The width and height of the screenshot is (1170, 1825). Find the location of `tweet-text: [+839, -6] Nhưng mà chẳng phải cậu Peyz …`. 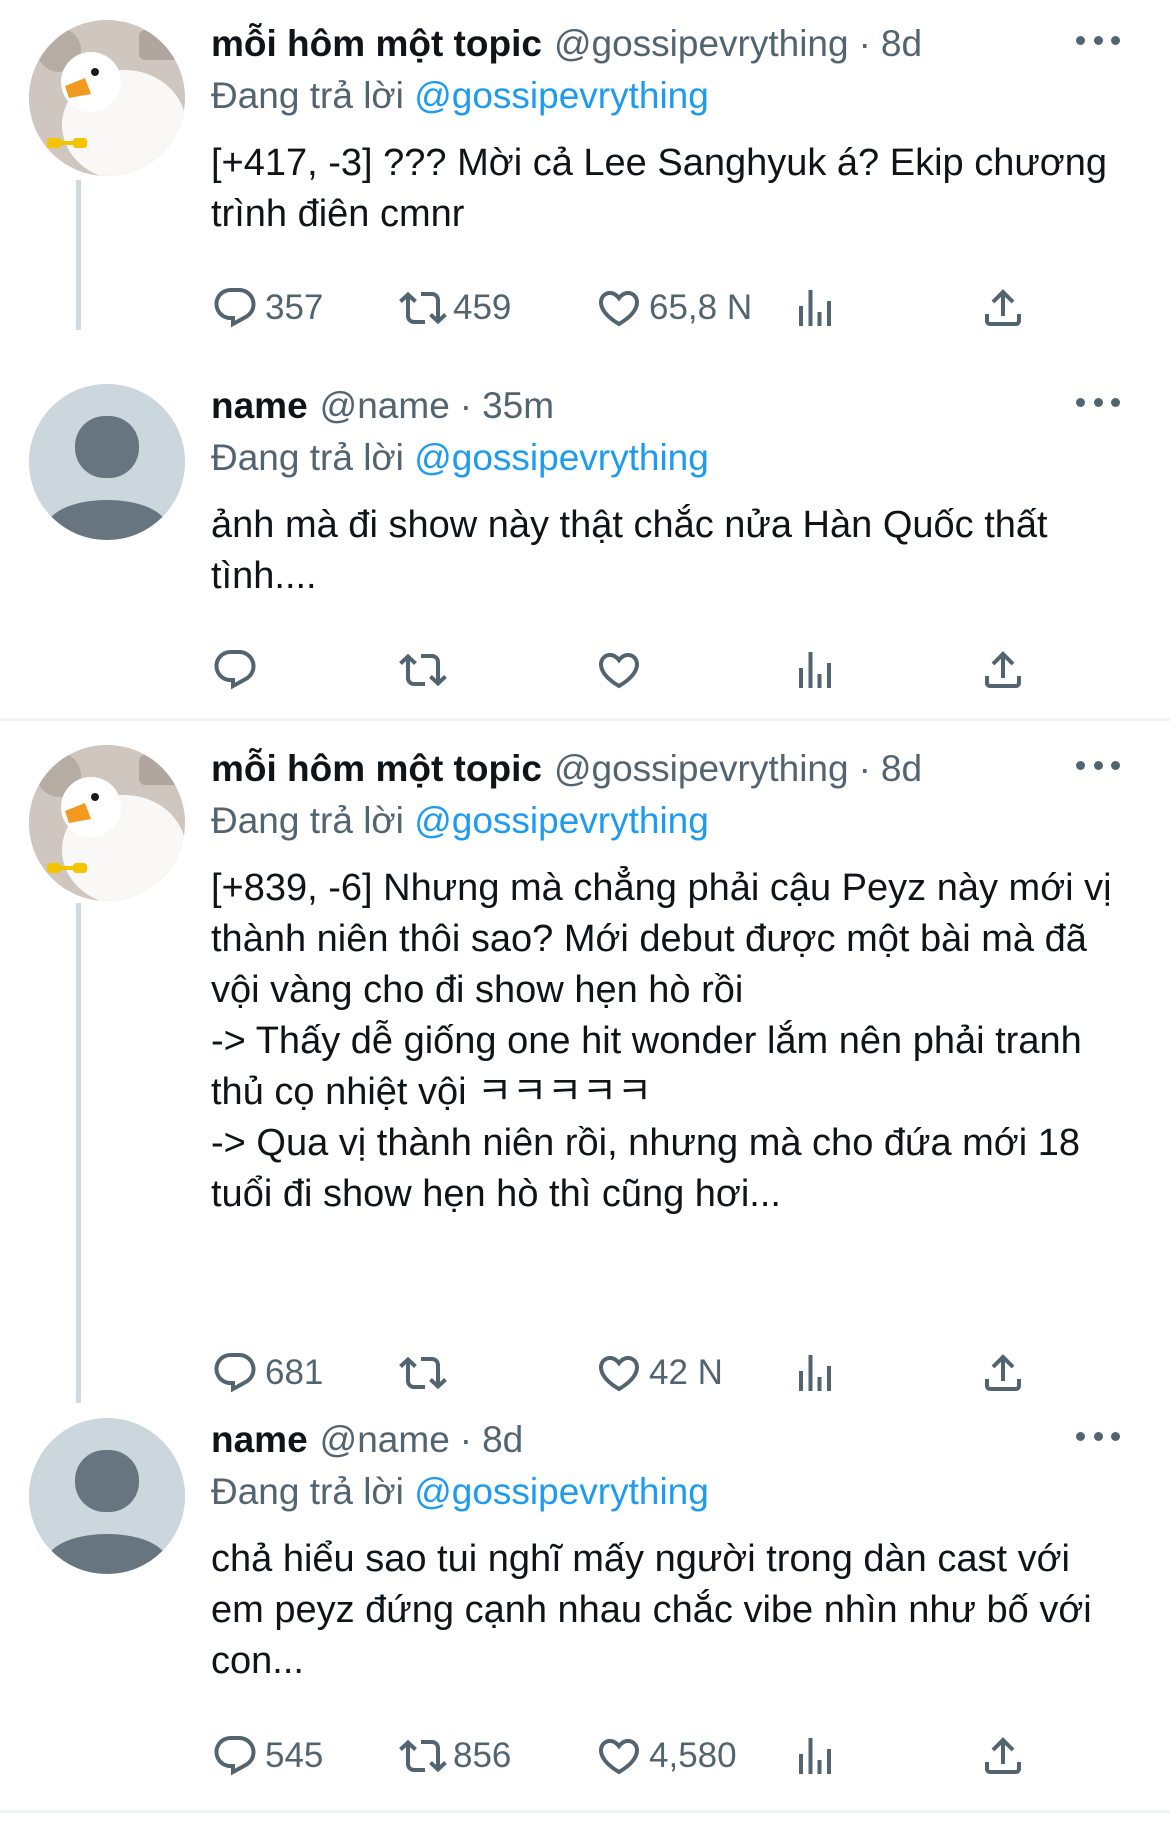

tweet-text: [+839, -6] Nhưng mà chẳng phải cậu Peyz … is located at coordinates (661, 1041).